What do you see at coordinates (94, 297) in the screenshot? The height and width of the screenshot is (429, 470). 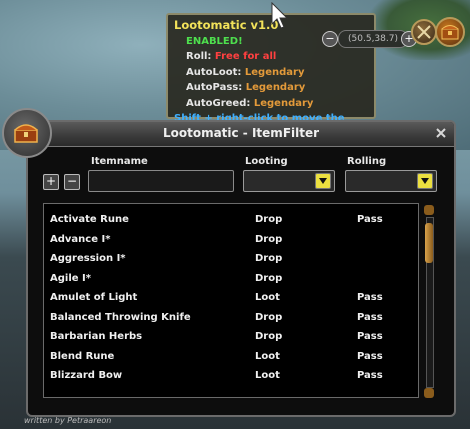 I see `item-name: Amulet of Light` at bounding box center [94, 297].